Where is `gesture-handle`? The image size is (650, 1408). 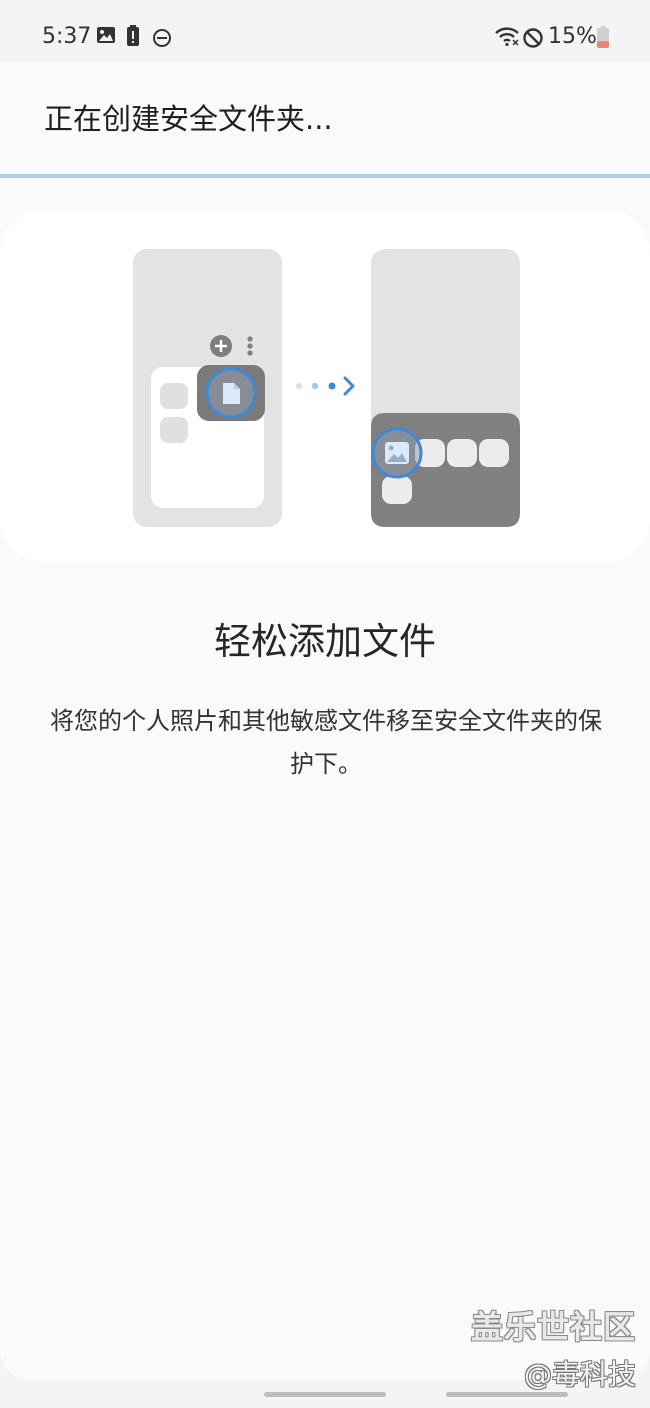 gesture-handle is located at coordinates (325, 1394).